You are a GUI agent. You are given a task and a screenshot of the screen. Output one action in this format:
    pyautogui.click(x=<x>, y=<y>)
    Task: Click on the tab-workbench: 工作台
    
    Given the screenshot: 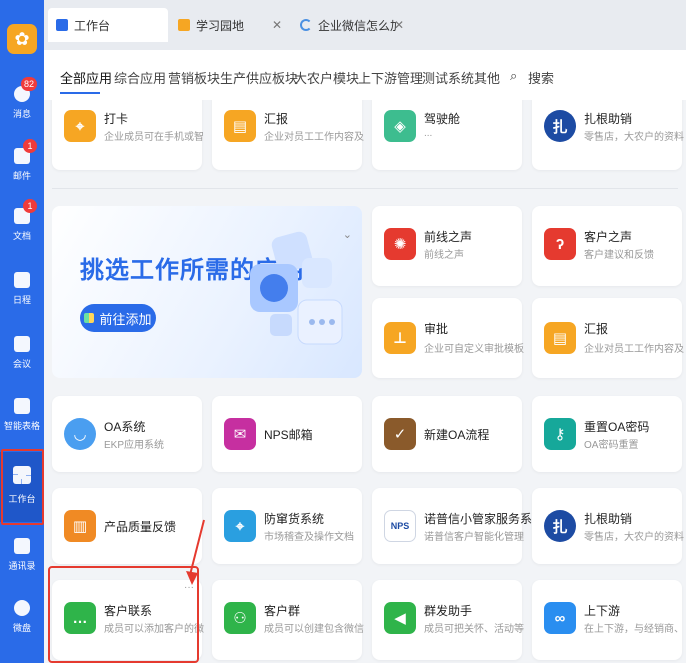 What is the action you would take?
    pyautogui.click(x=108, y=25)
    